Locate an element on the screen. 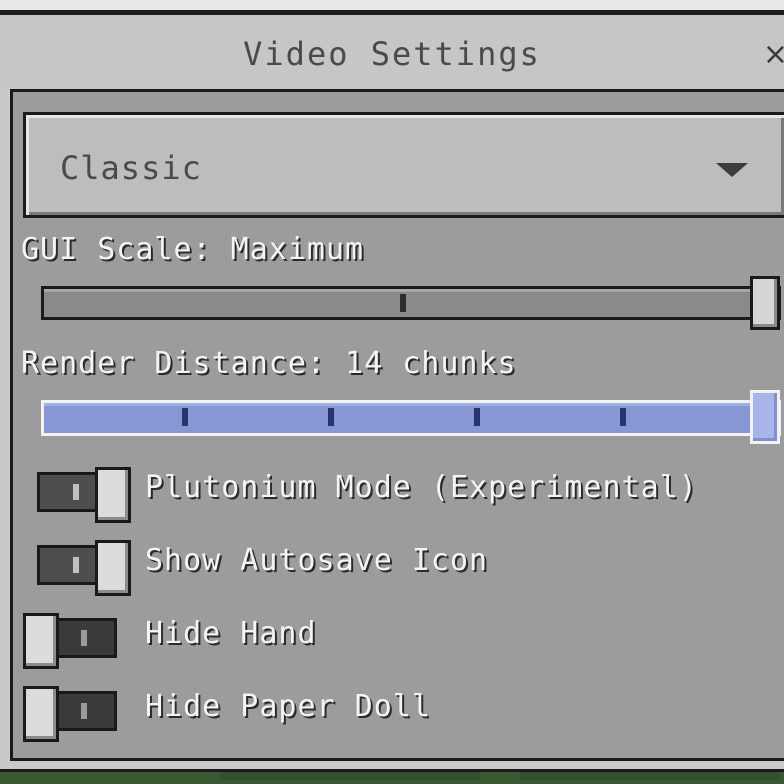  chevron-down-icon is located at coordinates (732, 170).